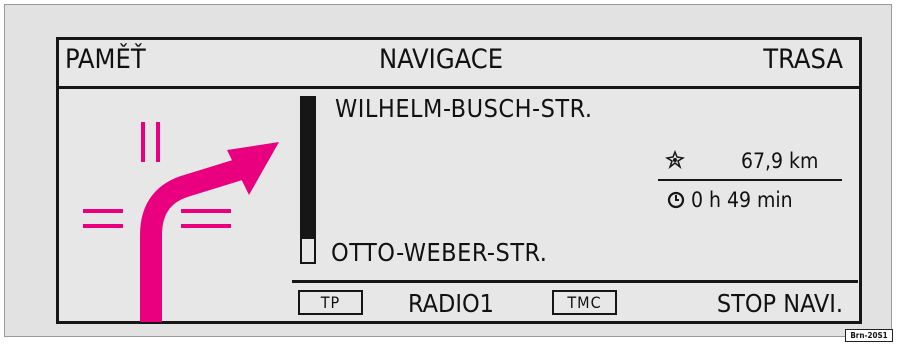 The image size is (899, 344). Describe the element at coordinates (584, 302) in the screenshot. I see `tmc-button: TMC` at that location.